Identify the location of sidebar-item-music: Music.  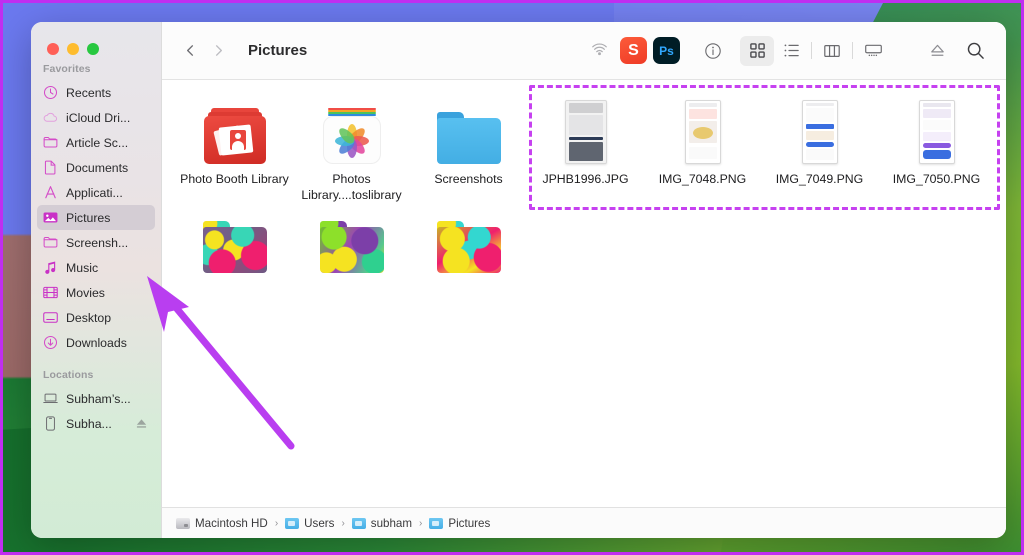
(96, 267).